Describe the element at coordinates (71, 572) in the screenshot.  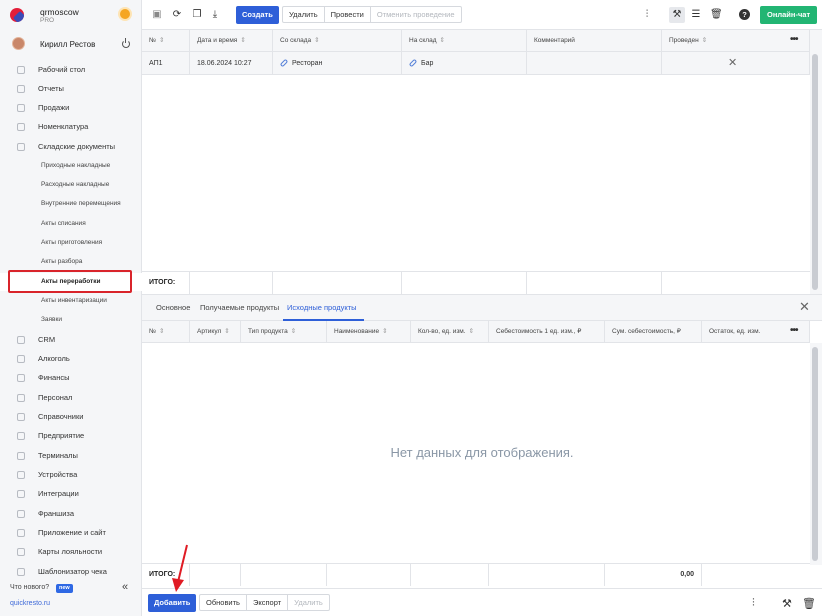
I see `sidebar-item-receipt-templates: Шаблонизатор чека` at that location.